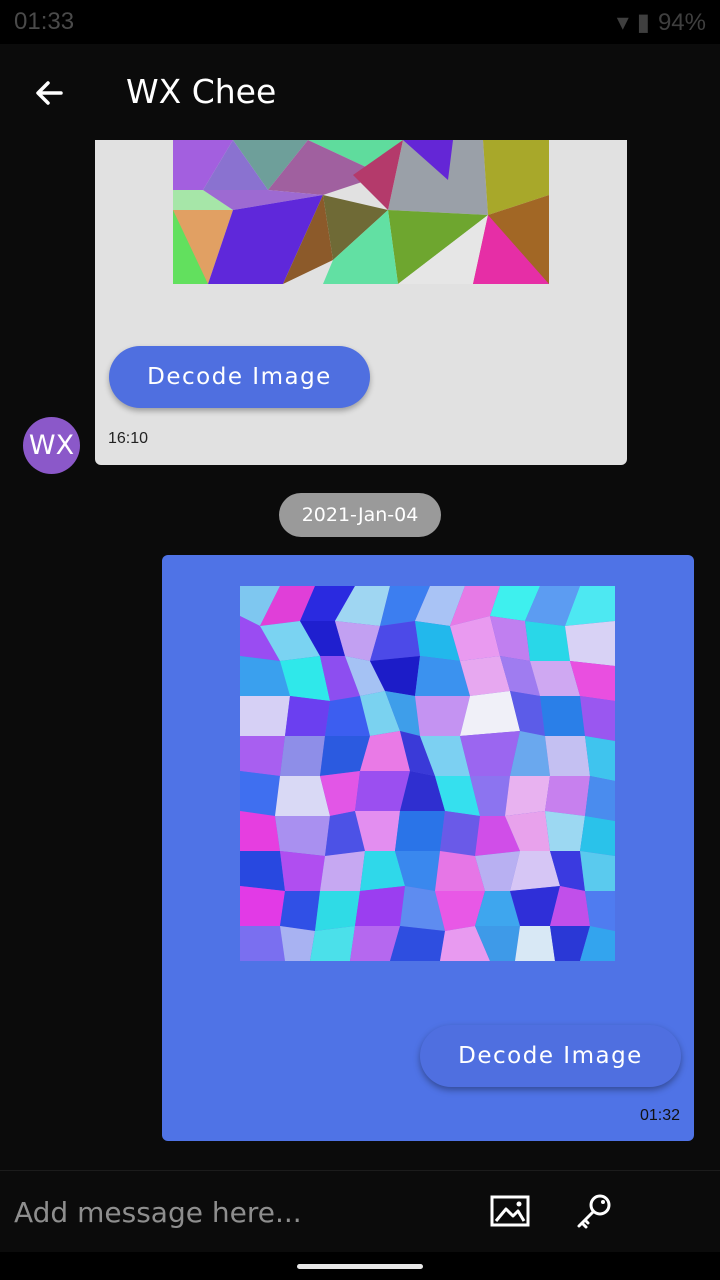 The width and height of the screenshot is (720, 1280). I want to click on date-separator: 2021-Jan-04, so click(360, 515).